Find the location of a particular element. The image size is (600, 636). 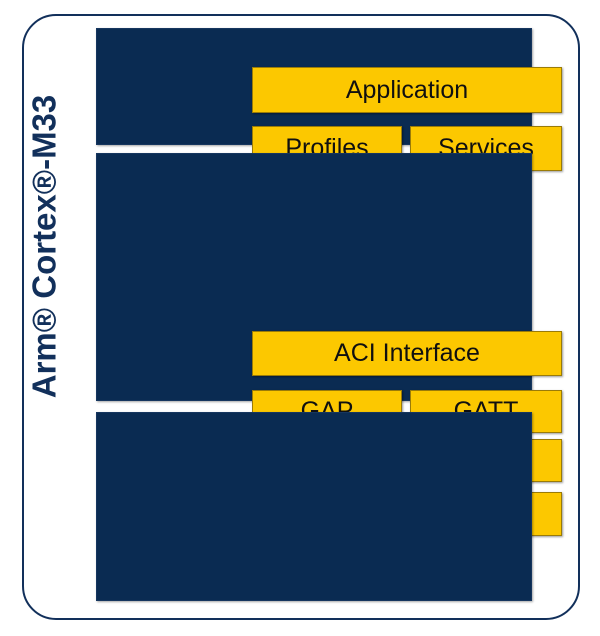

block-aci-interface: ACI Interface is located at coordinates (407, 353).